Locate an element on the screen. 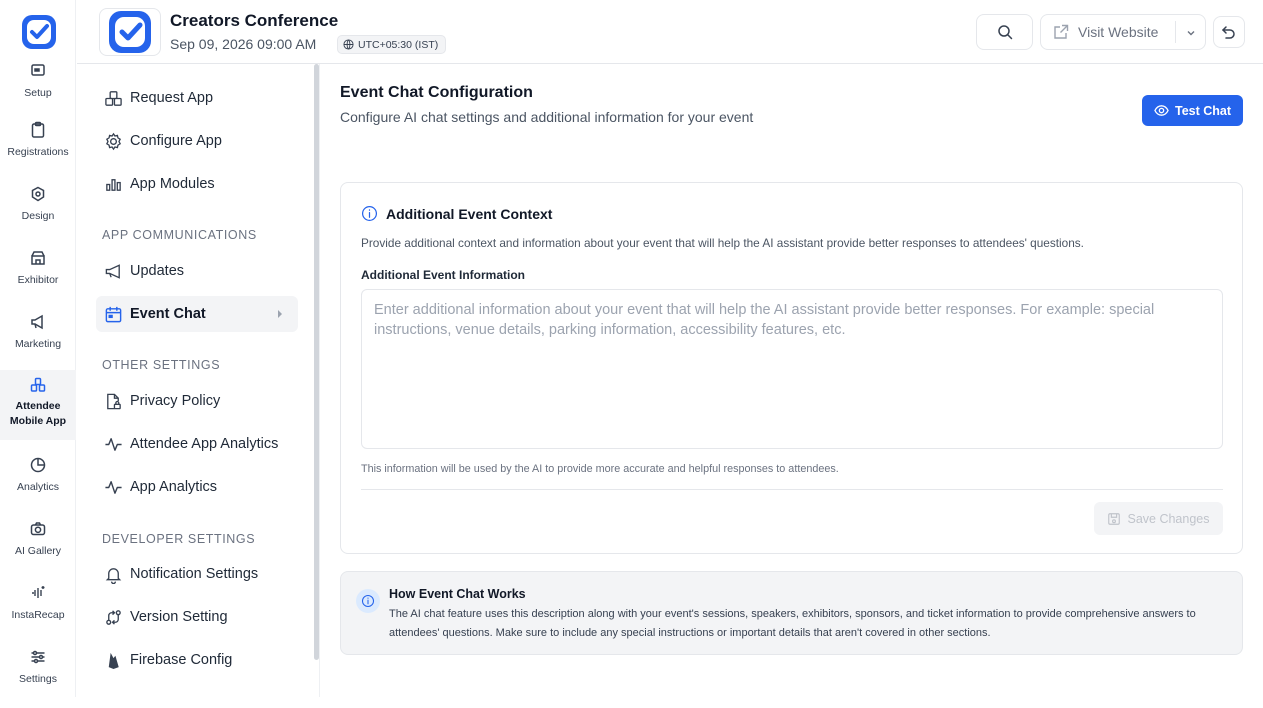 The height and width of the screenshot is (708, 1263). globe-icon is located at coordinates (348, 44).